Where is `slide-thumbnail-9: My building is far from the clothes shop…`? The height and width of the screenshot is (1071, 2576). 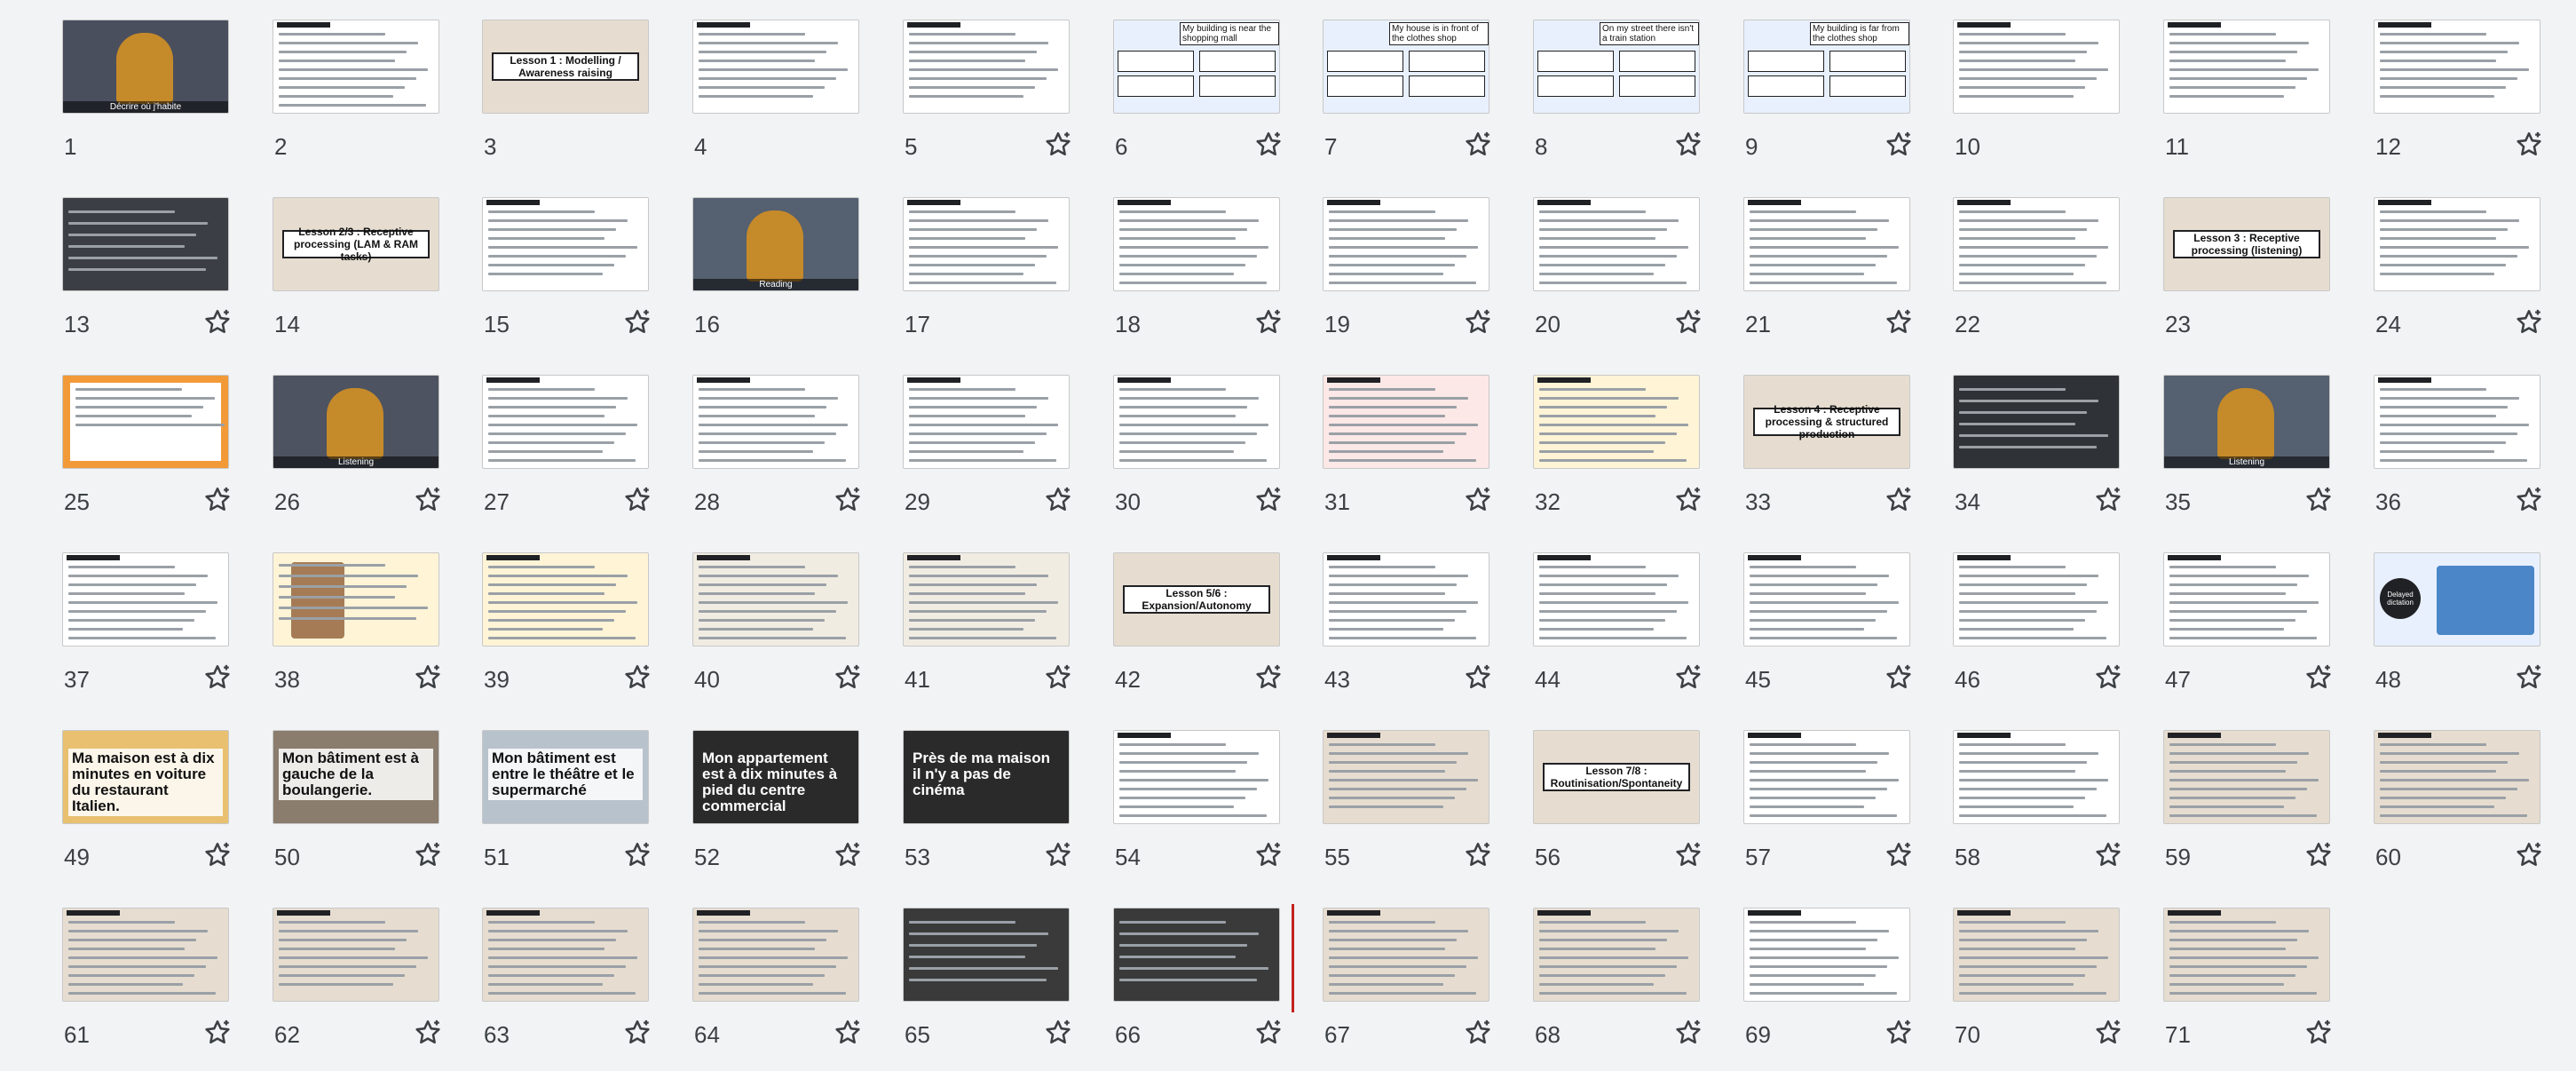
slide-thumbnail-9: My building is far from the clothes shop… is located at coordinates (1827, 99).